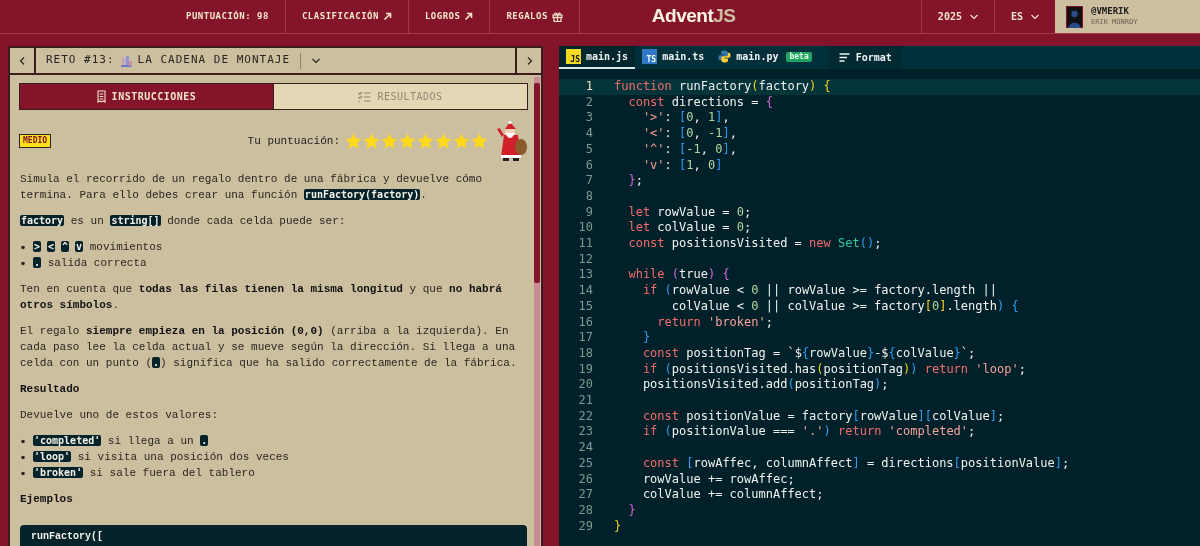 The height and width of the screenshot is (546, 1200). What do you see at coordinates (819, 291) in the screenshot?
I see `code-line: if (rowValue < 0 || rowValue >= factory.length ||` at bounding box center [819, 291].